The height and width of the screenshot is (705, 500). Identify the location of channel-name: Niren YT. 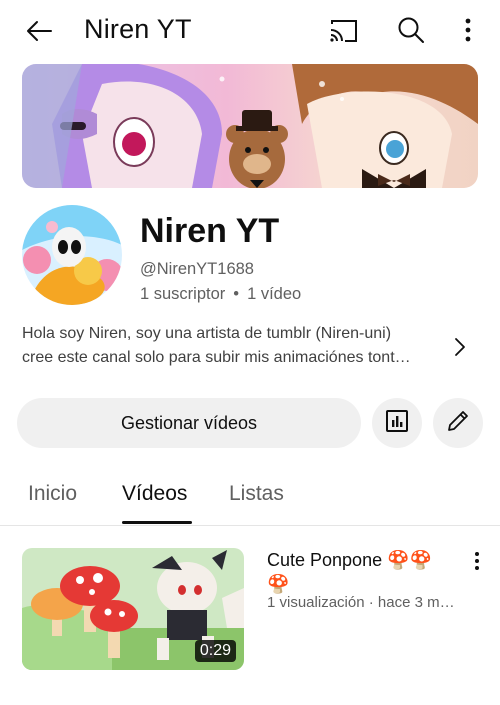
(210, 231).